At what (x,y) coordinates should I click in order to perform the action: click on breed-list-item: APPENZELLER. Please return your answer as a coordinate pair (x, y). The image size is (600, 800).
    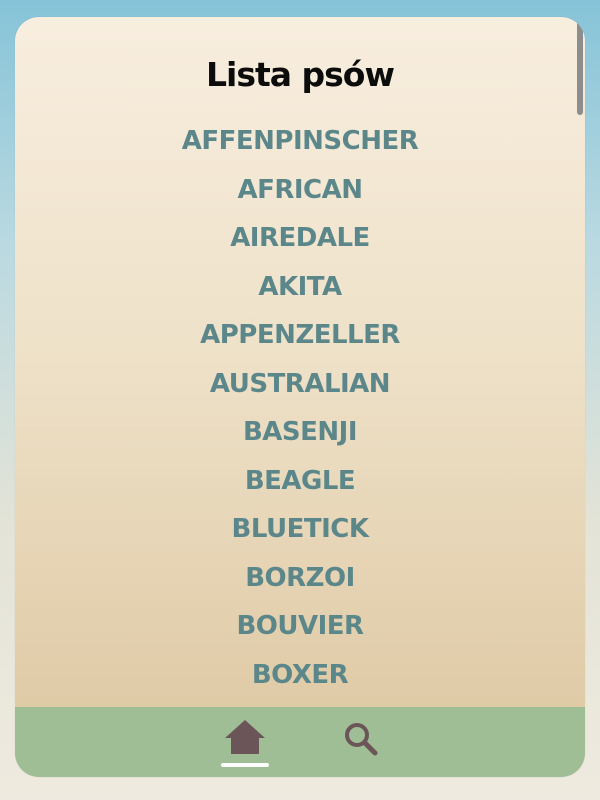
    Looking at the image, I should click on (300, 335).